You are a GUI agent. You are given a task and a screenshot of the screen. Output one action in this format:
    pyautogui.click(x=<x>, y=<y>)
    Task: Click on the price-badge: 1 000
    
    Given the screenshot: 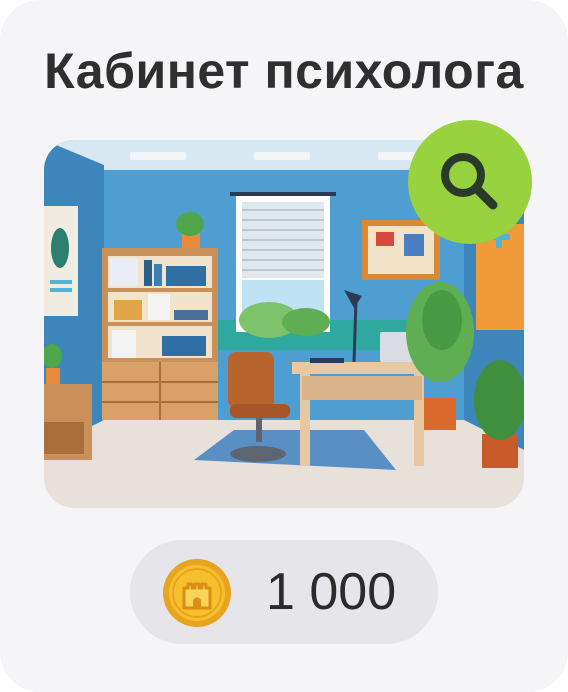 What is the action you would take?
    pyautogui.click(x=284, y=592)
    